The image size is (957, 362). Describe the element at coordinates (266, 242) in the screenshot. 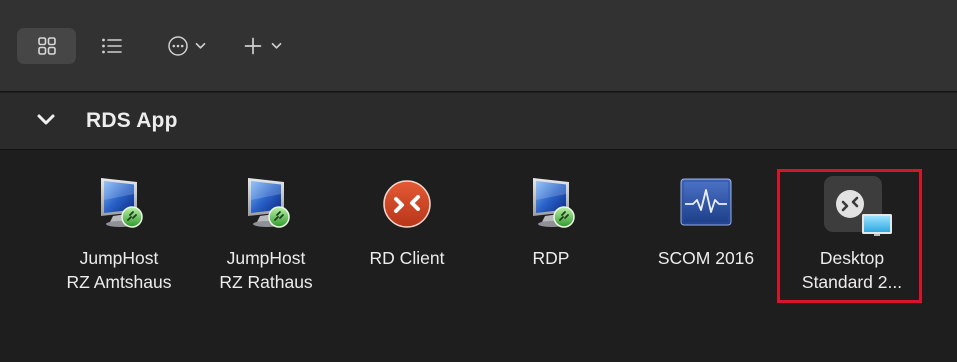

I see `connection-tile: JumpHost RZ Rathaus` at that location.